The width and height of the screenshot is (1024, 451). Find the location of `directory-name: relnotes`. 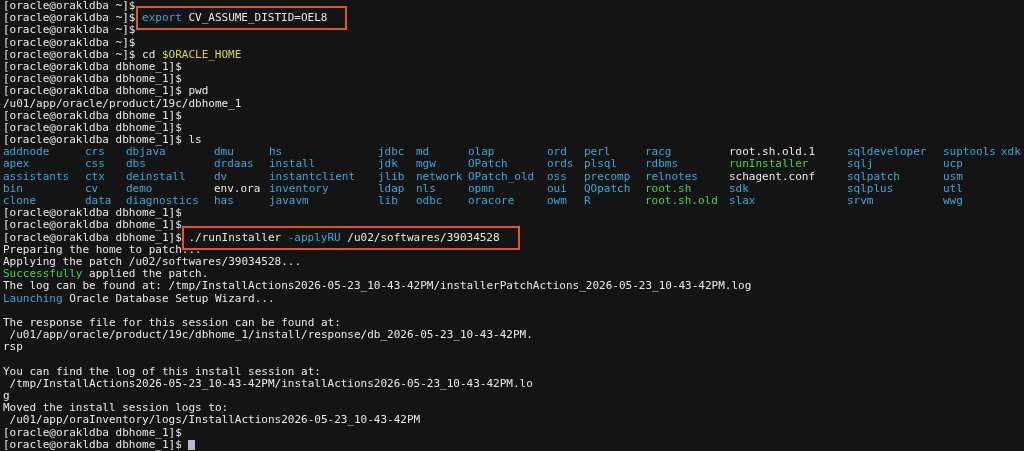

directory-name: relnotes is located at coordinates (672, 176).